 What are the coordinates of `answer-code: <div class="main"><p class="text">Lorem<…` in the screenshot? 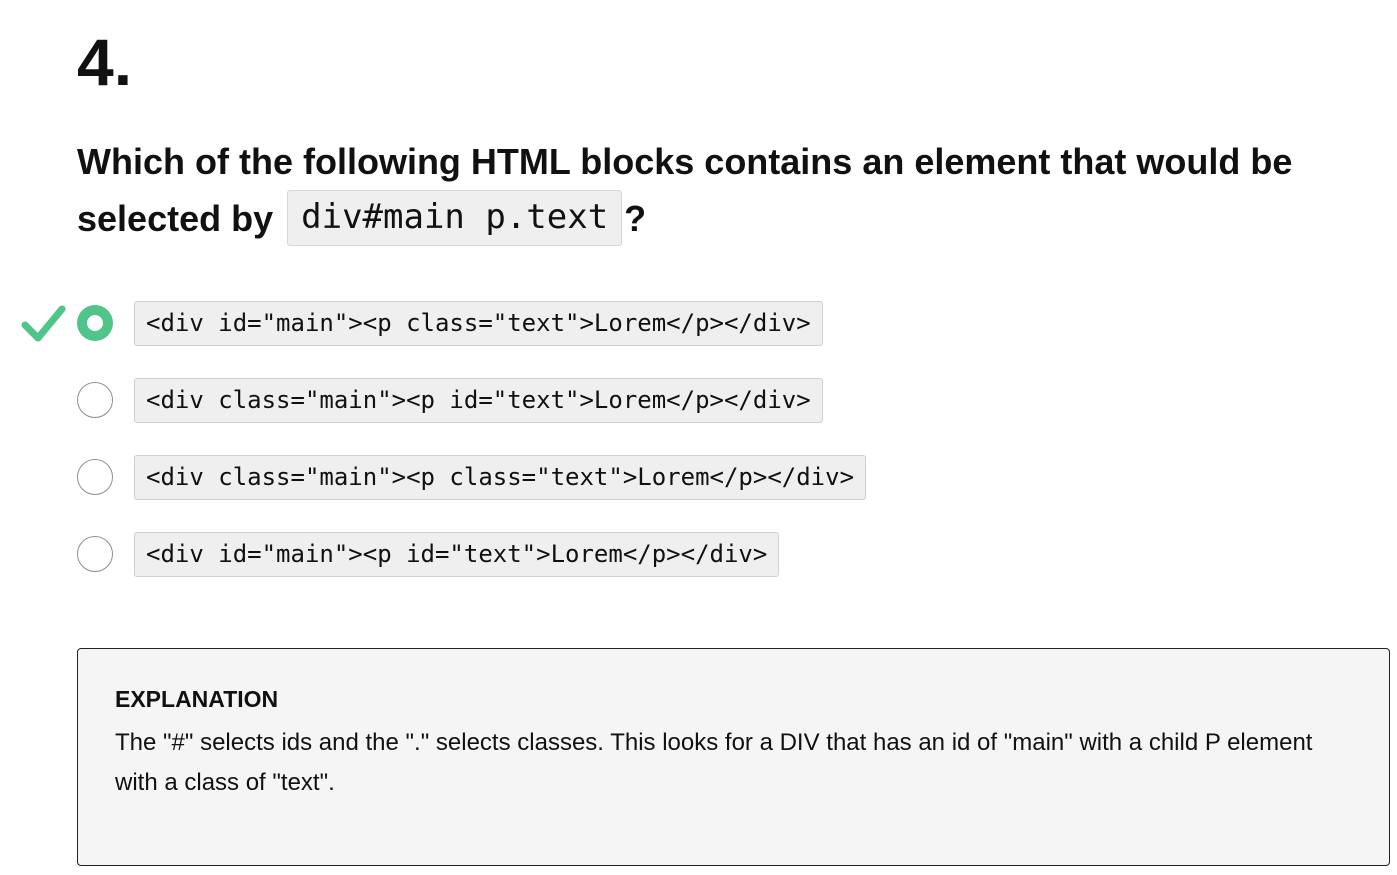 It's located at (500, 477).